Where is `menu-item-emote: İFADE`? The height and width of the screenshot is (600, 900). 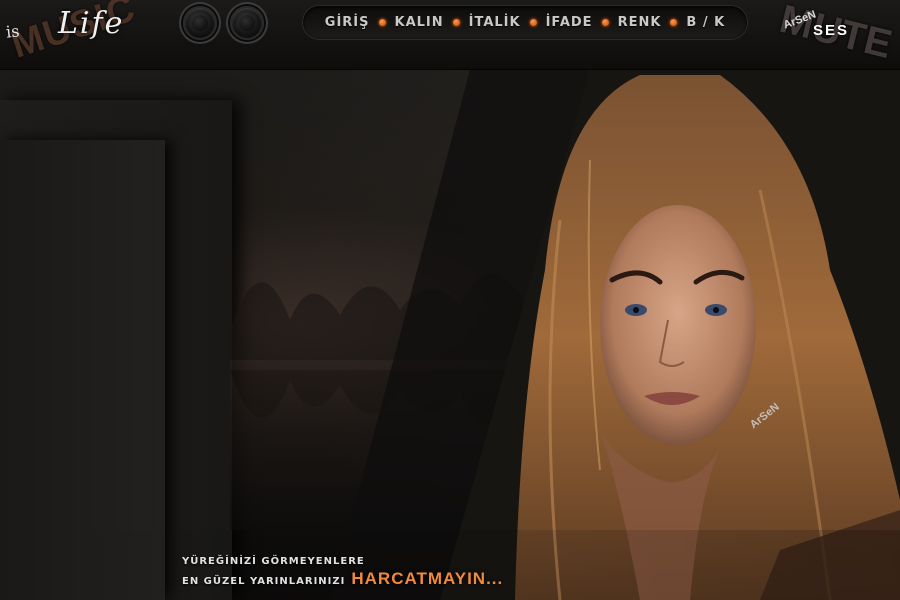
menu-item-emote: İFADE is located at coordinates (569, 22).